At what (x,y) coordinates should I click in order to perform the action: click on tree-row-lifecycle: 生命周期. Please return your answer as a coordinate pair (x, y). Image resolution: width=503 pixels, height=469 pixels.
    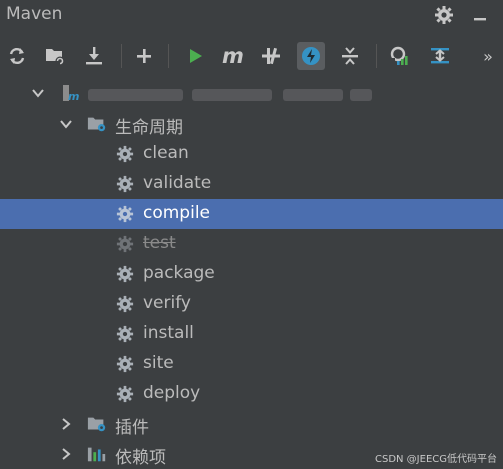
    Looking at the image, I should click on (251, 124).